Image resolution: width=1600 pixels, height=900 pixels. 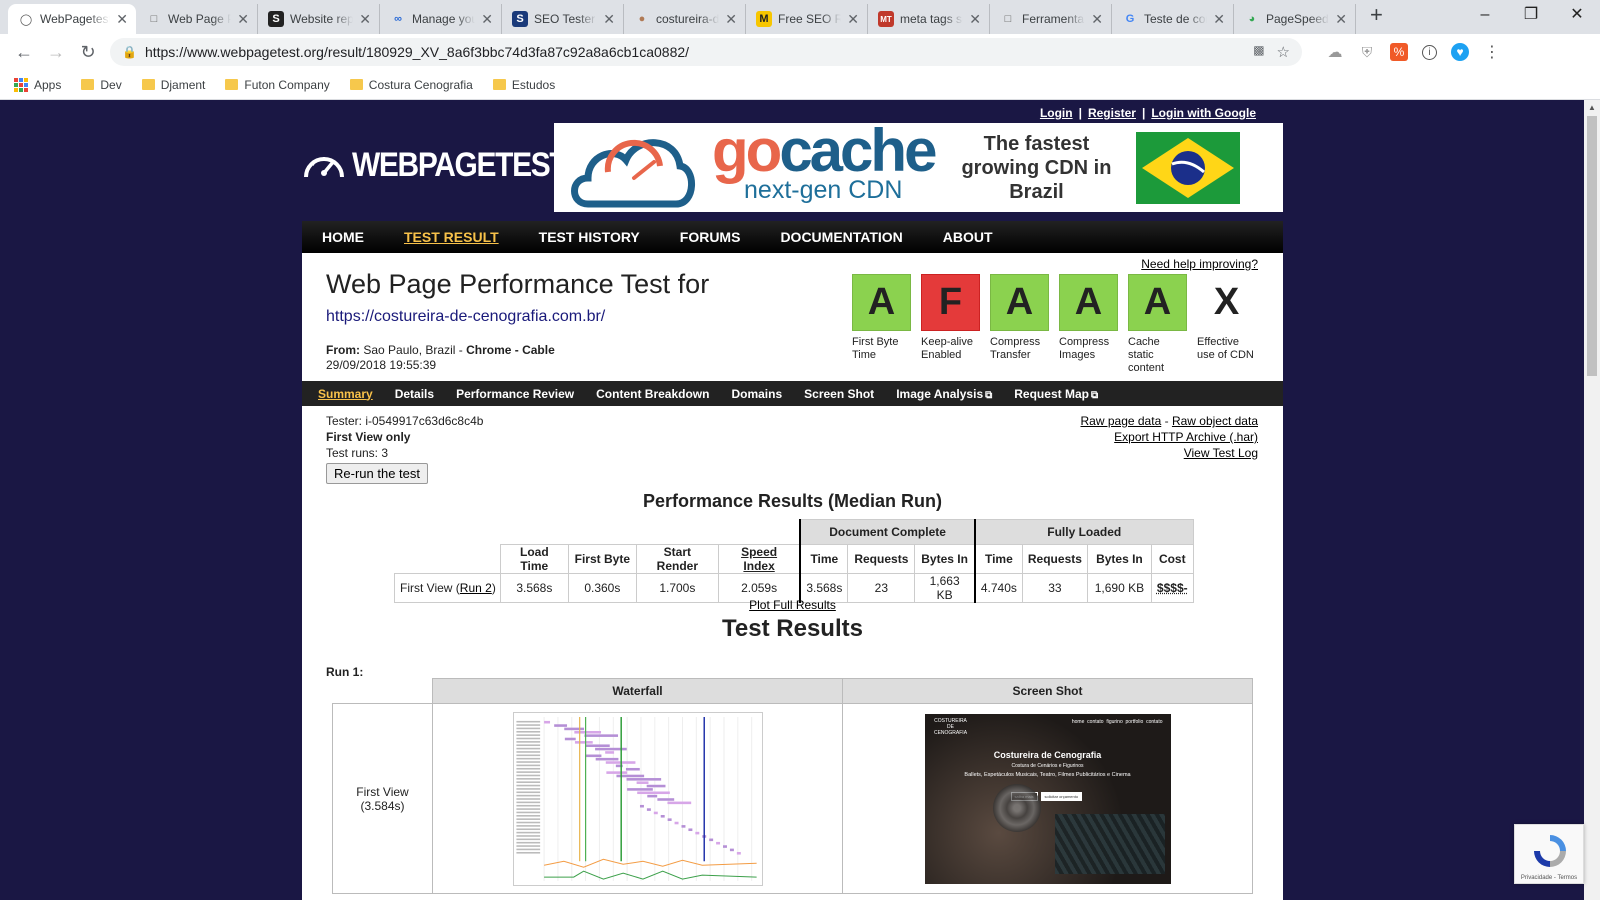 What do you see at coordinates (1056, 113) in the screenshot?
I see `login-link: Login` at bounding box center [1056, 113].